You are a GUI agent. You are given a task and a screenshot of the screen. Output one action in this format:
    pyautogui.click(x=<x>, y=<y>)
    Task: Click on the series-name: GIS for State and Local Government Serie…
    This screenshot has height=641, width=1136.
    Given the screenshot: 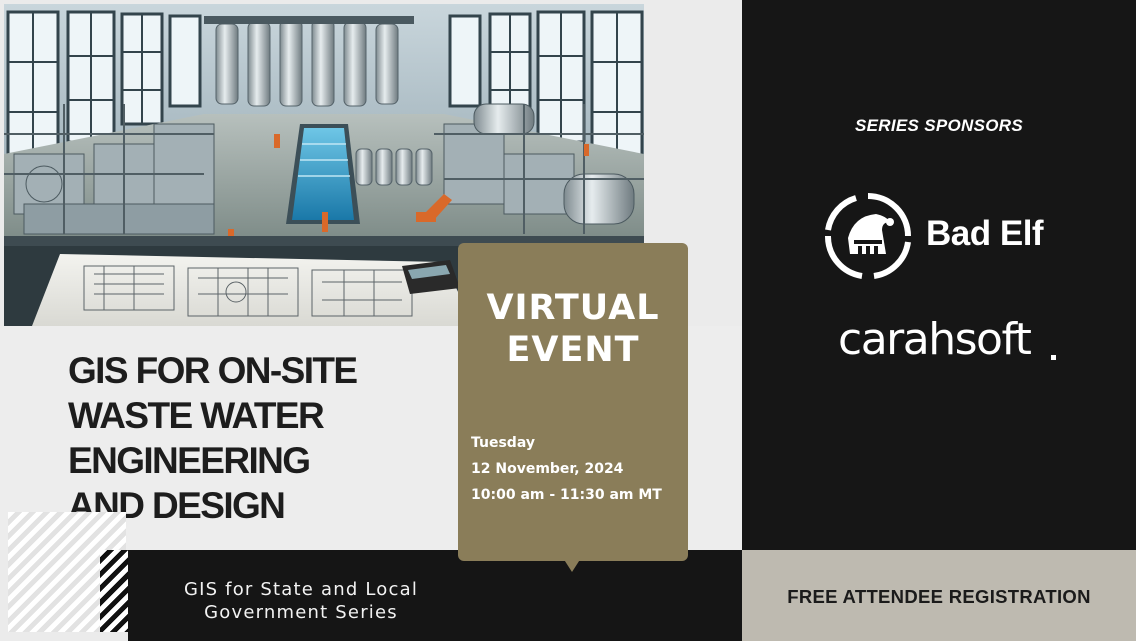 What is the action you would take?
    pyautogui.click(x=301, y=601)
    